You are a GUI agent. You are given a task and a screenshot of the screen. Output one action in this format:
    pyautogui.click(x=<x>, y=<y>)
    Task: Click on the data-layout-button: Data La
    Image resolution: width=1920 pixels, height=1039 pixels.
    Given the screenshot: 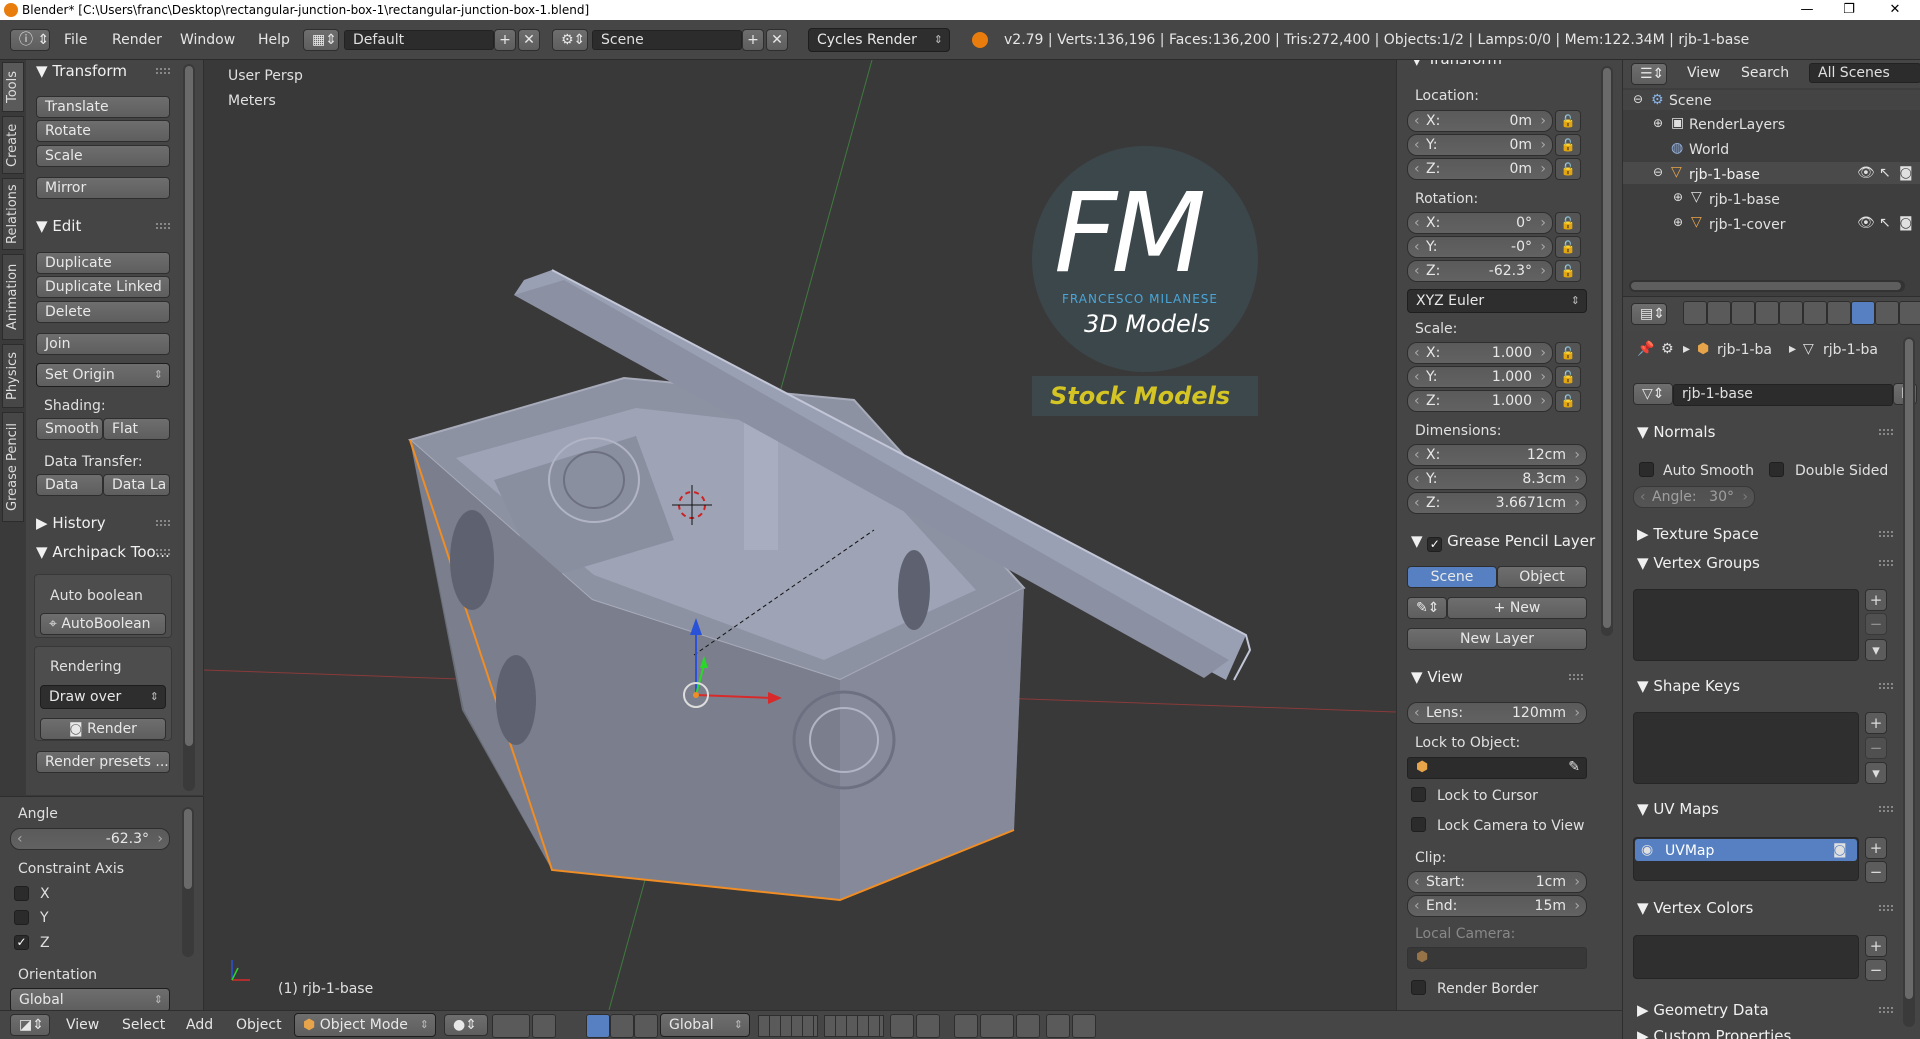 What is the action you would take?
    pyautogui.click(x=136, y=485)
    